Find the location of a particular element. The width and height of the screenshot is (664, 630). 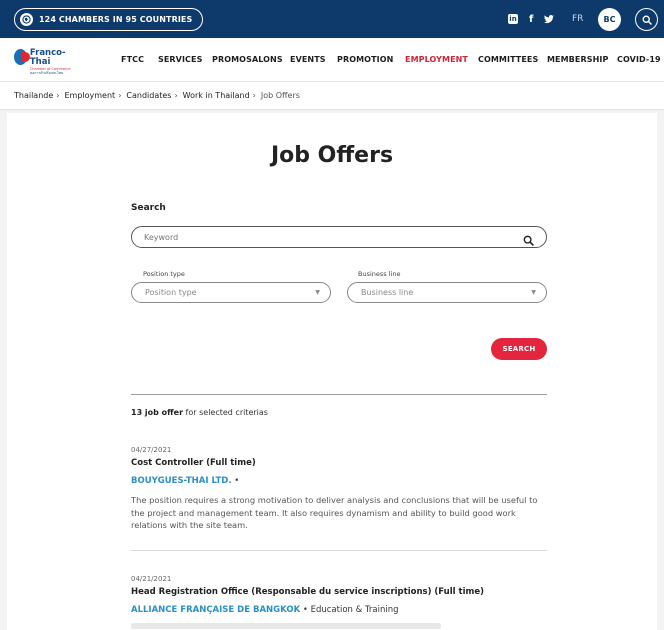

job-description-placeholder is located at coordinates (286, 626).